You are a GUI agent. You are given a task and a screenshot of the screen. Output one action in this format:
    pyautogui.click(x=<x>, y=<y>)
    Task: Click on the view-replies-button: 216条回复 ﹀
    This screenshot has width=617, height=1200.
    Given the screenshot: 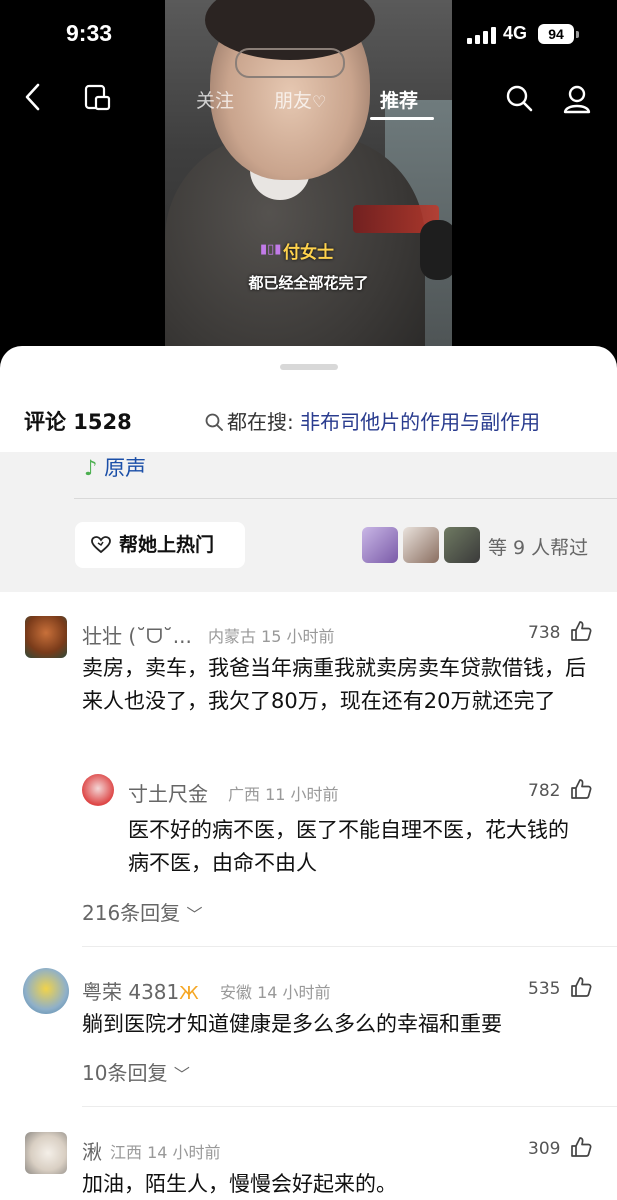 What is the action you would take?
    pyautogui.click(x=142, y=911)
    